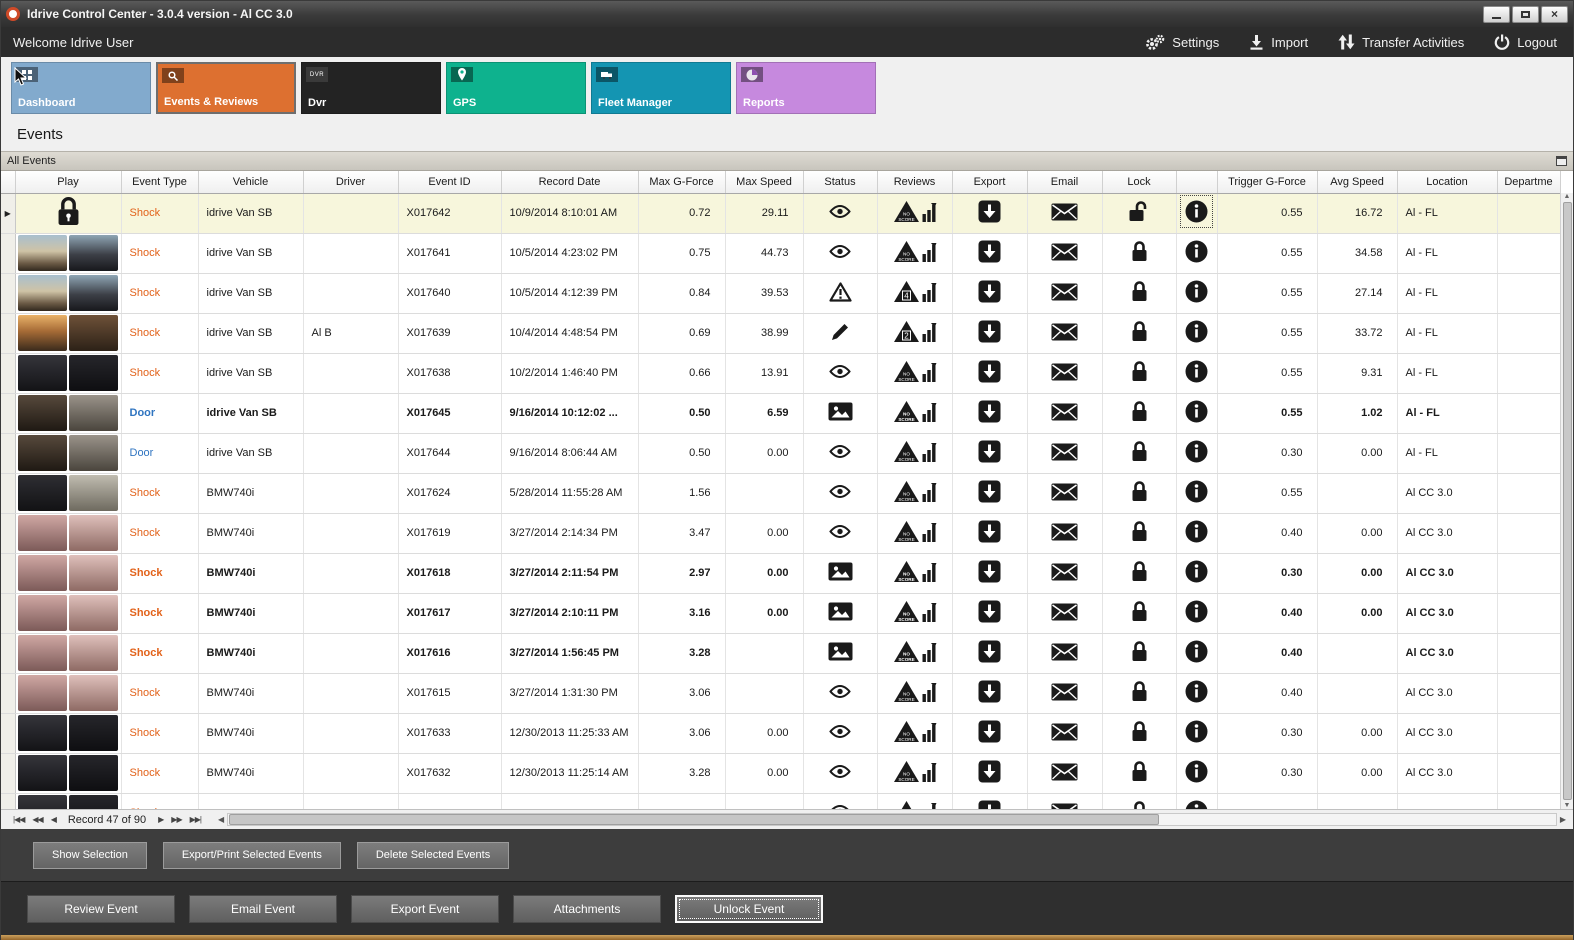 This screenshot has height=940, width=1574. What do you see at coordinates (1563, 819) in the screenshot?
I see `scroll-right-icon: ▶` at bounding box center [1563, 819].